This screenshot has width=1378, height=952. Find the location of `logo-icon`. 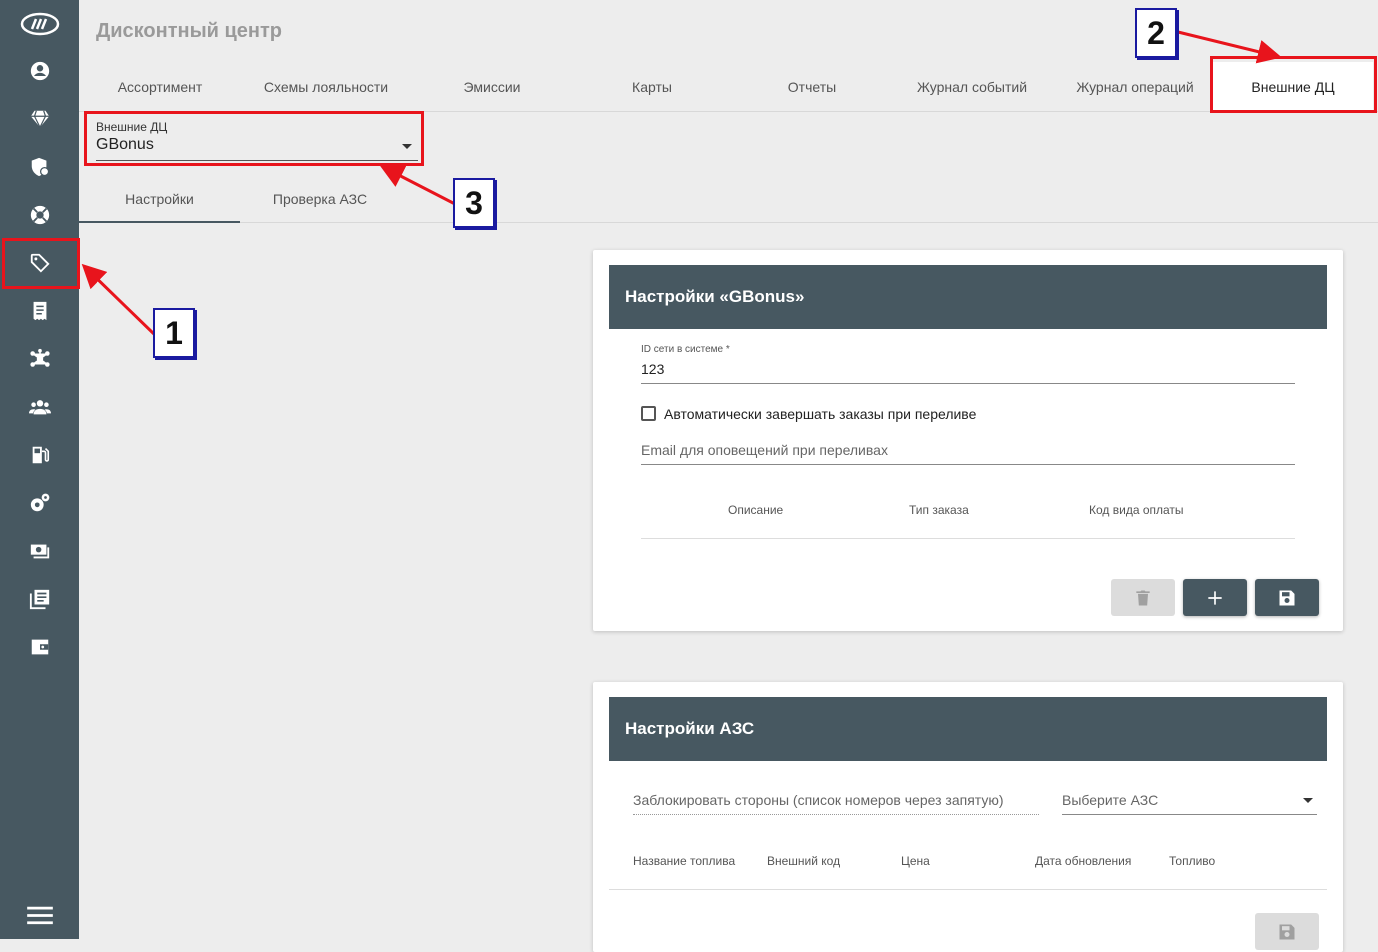

logo-icon is located at coordinates (39, 24).